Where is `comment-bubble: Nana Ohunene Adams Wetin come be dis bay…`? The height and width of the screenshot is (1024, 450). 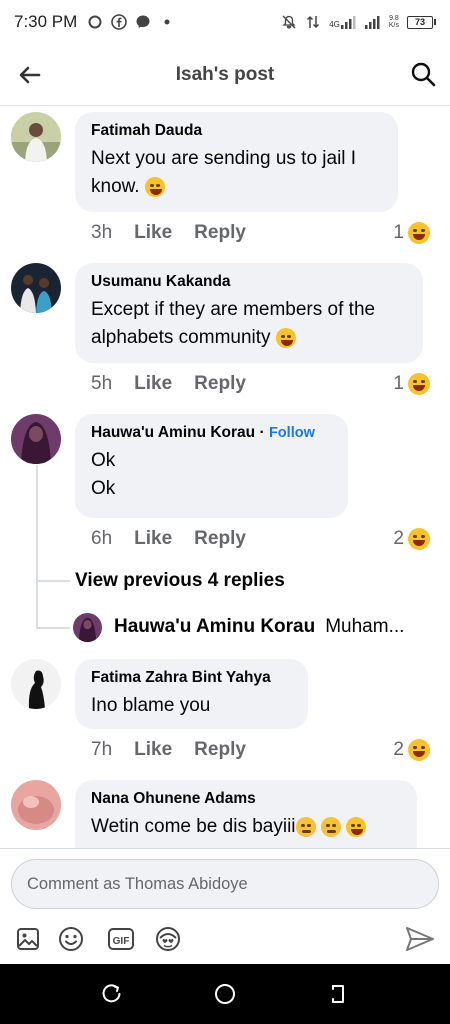
comment-bubble: Nana Ohunene Adams Wetin come be dis bay… is located at coordinates (246, 814).